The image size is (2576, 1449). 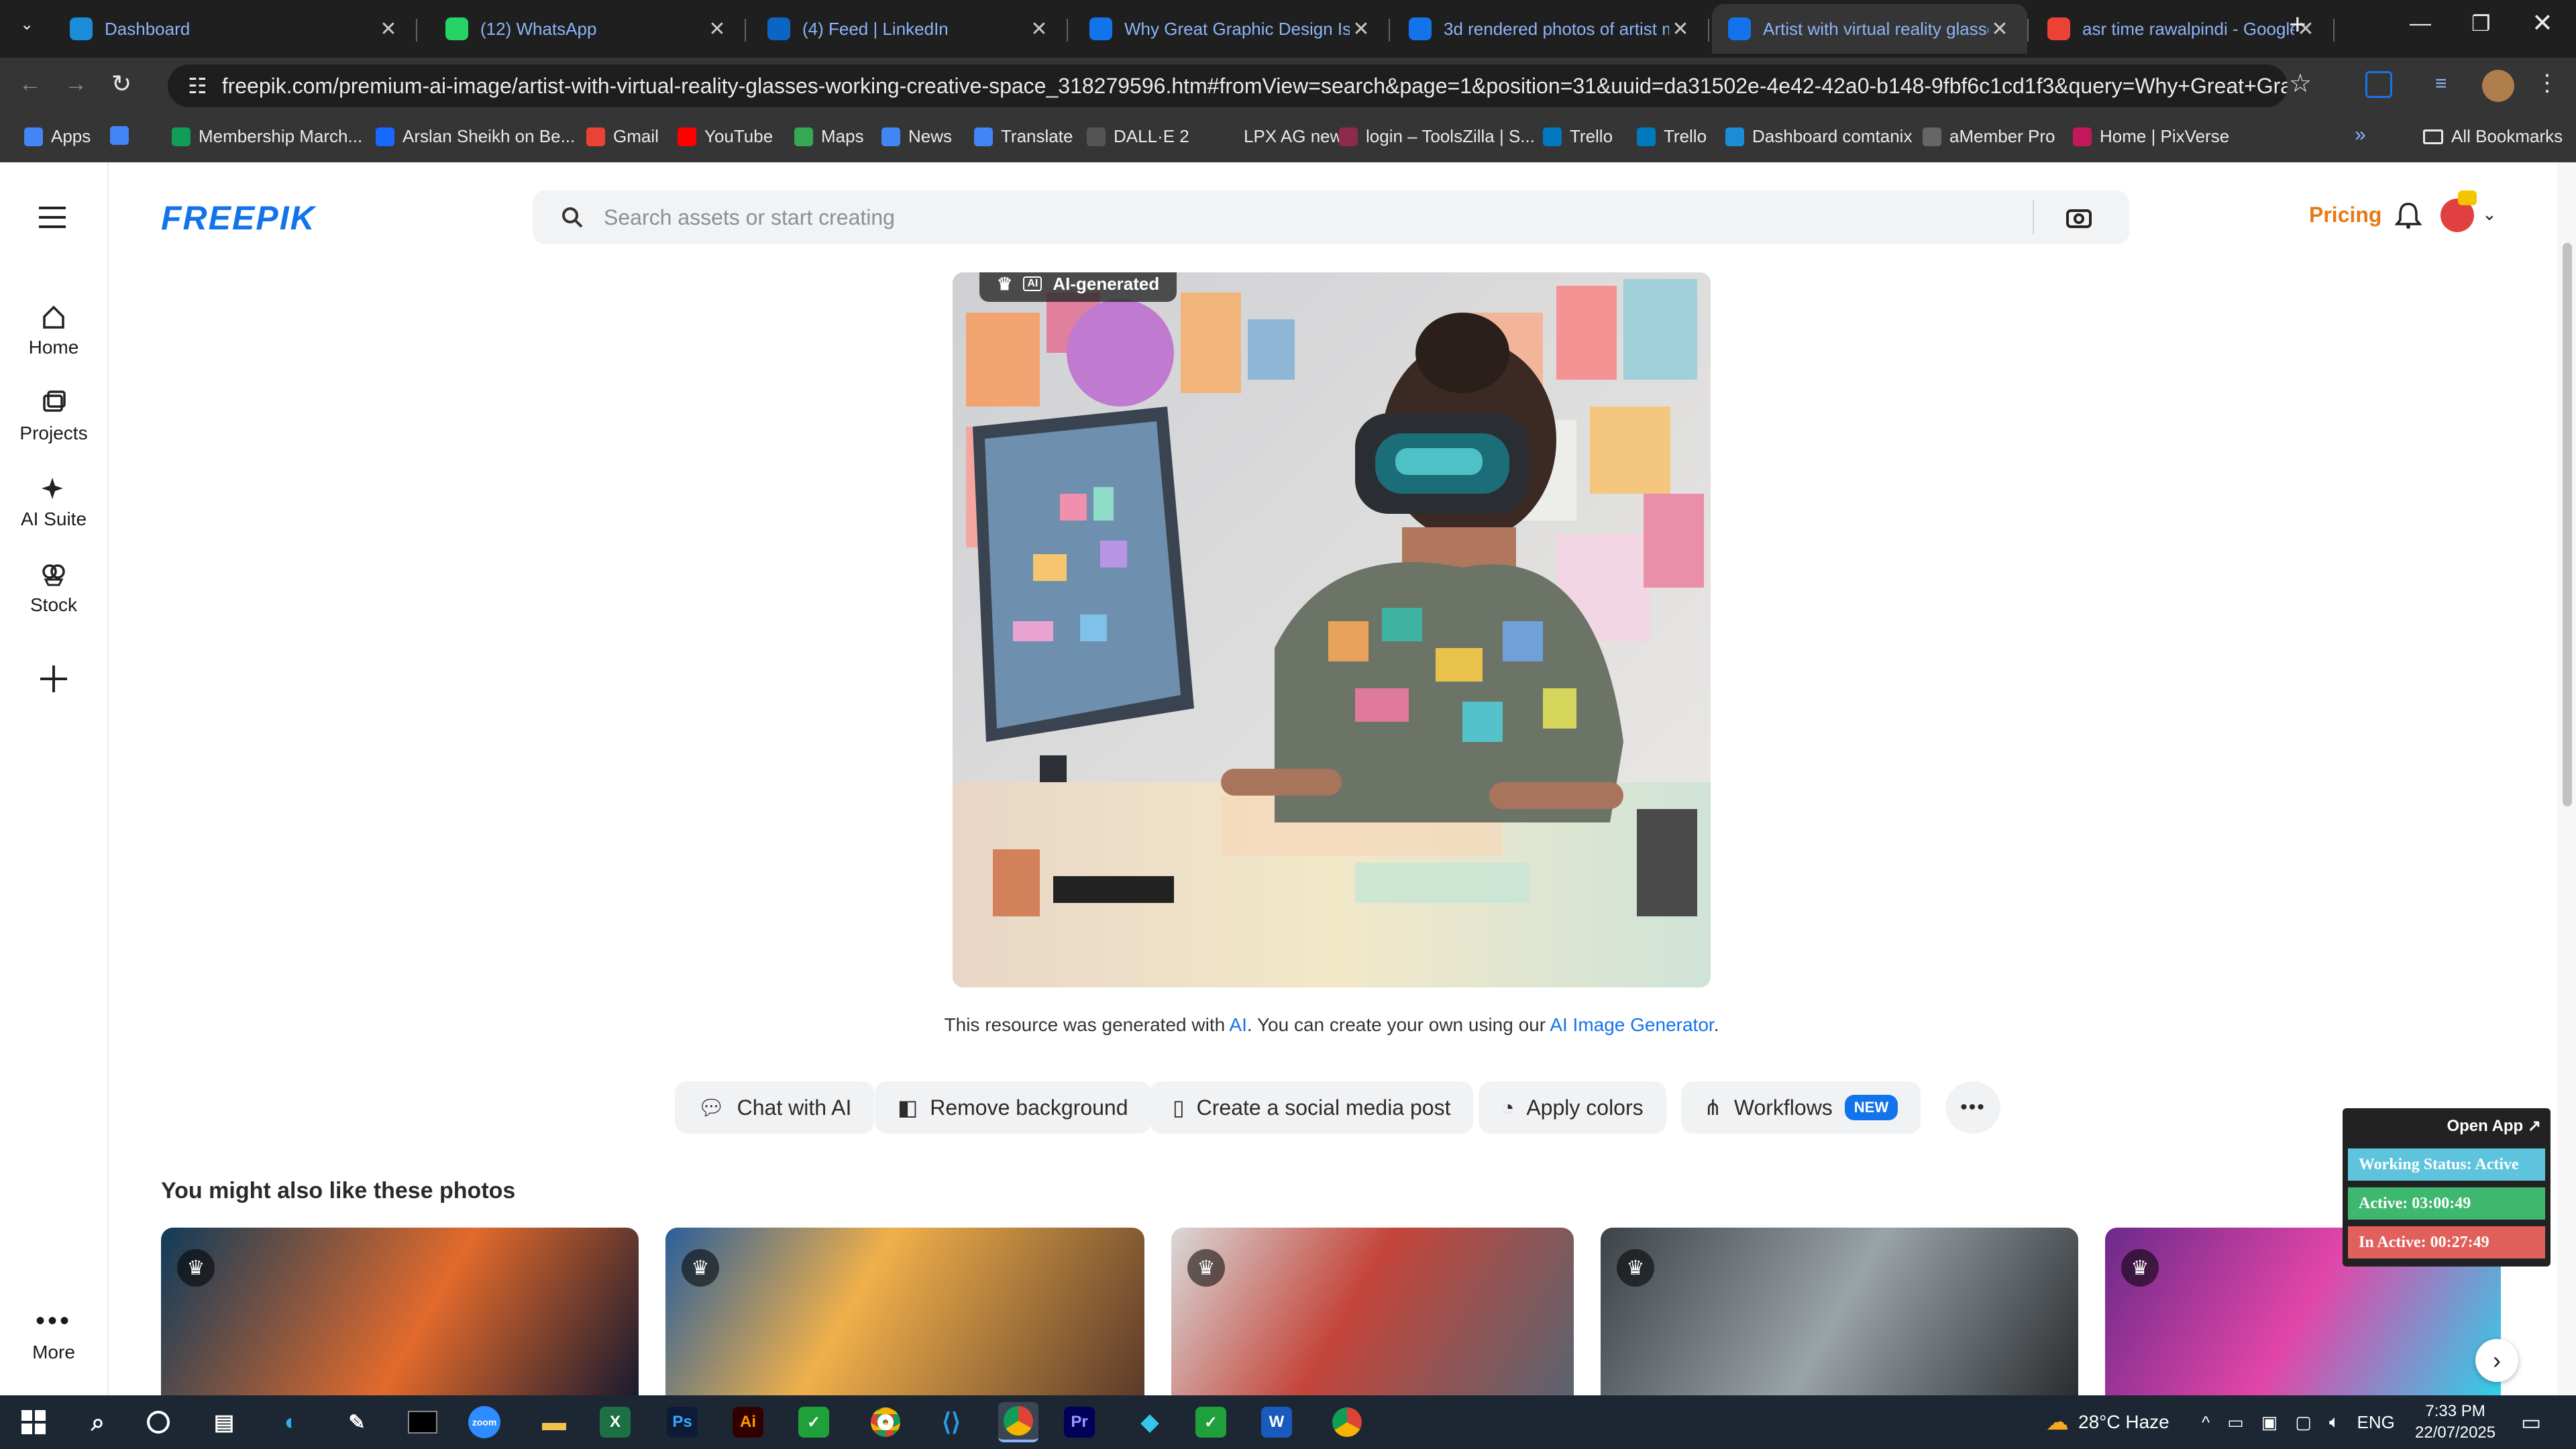 I want to click on weather-widget: ☁ 28°C Haze, so click(x=2107, y=1422).